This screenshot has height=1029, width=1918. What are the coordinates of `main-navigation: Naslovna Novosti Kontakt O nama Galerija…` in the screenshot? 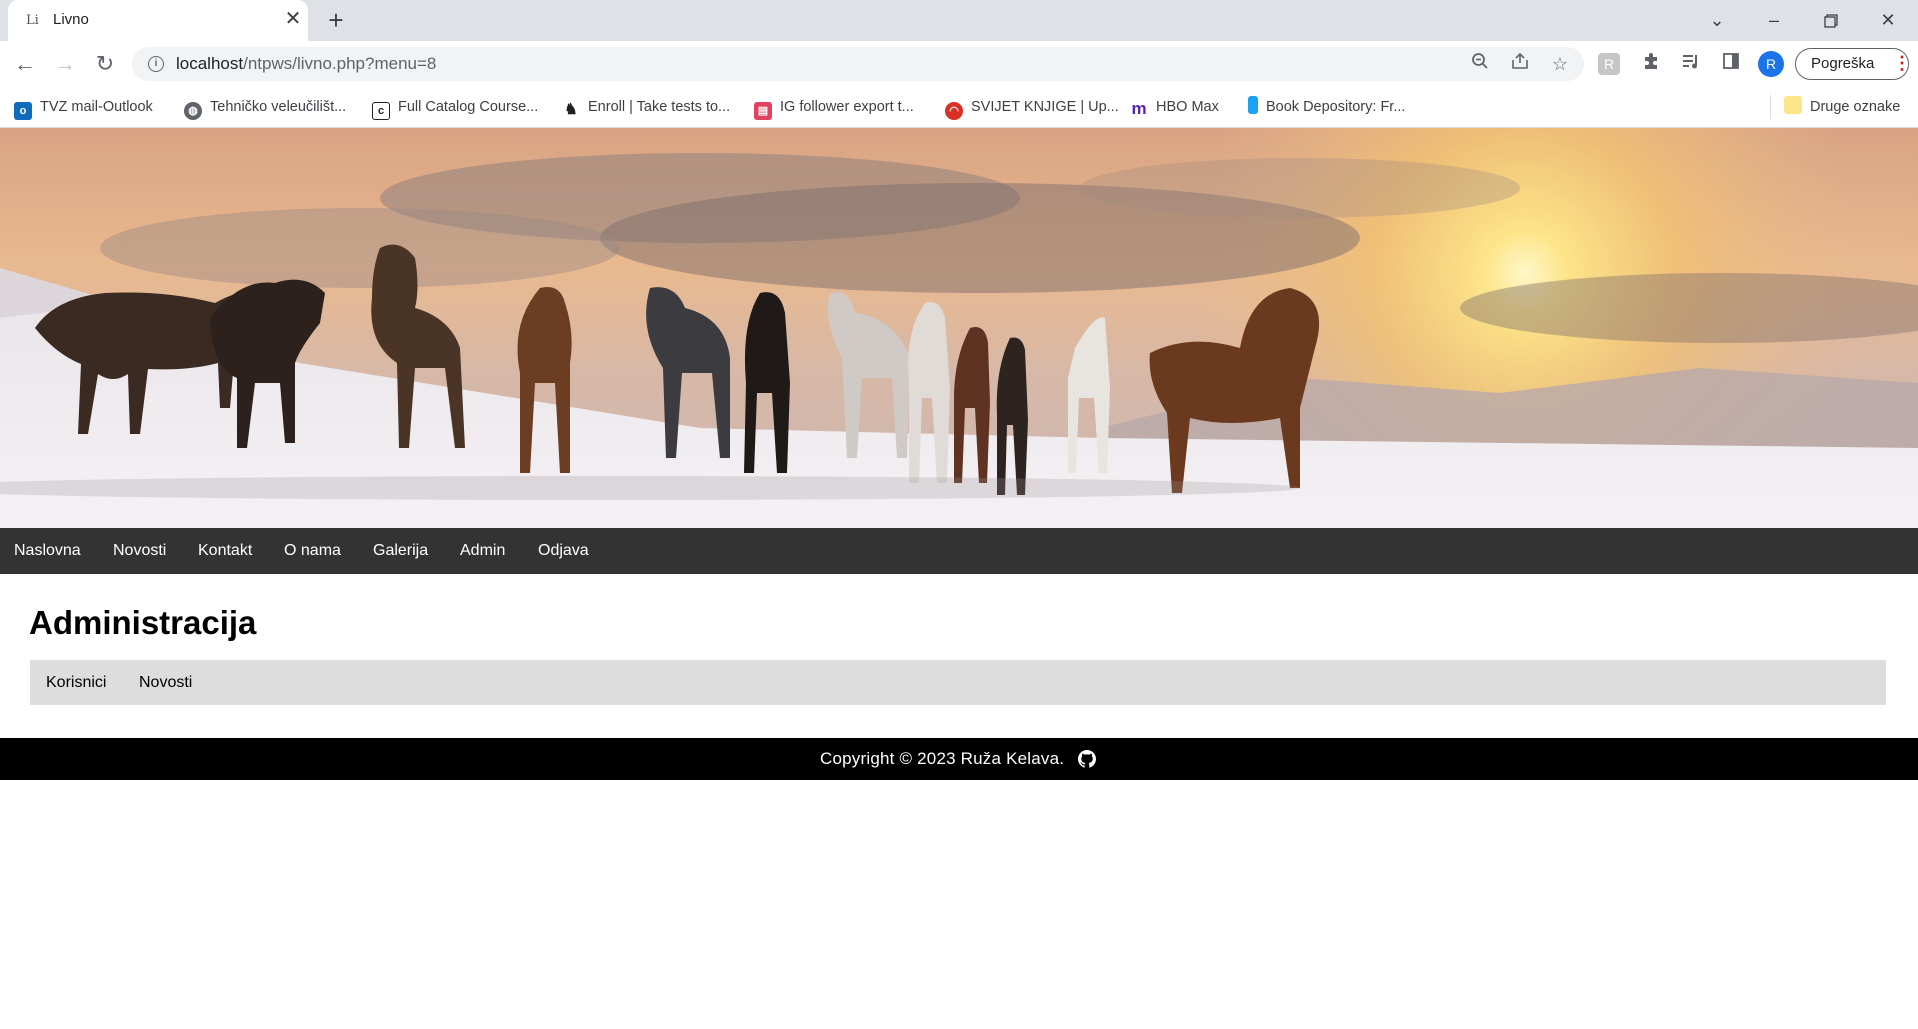 It's located at (959, 551).